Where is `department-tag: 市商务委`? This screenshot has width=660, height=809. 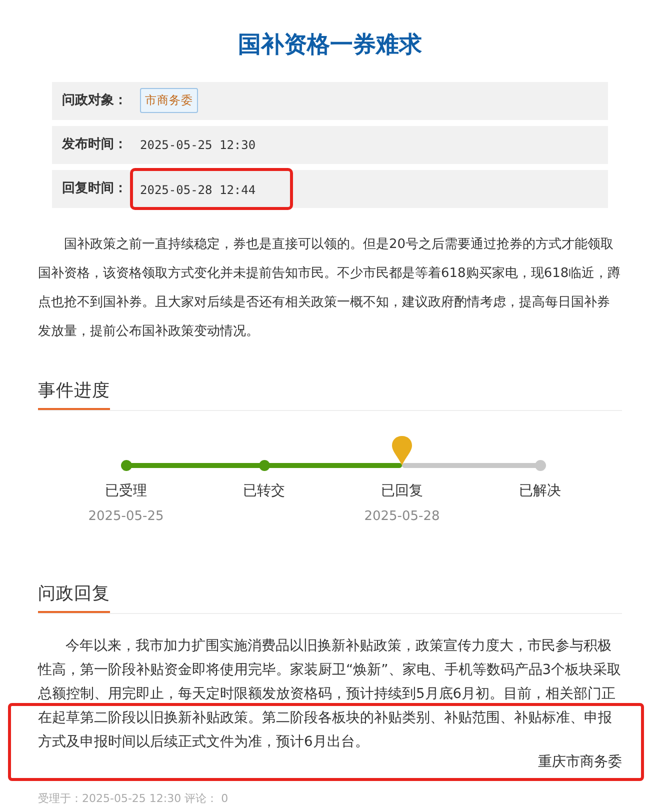
department-tag: 市商务委 is located at coordinates (169, 101).